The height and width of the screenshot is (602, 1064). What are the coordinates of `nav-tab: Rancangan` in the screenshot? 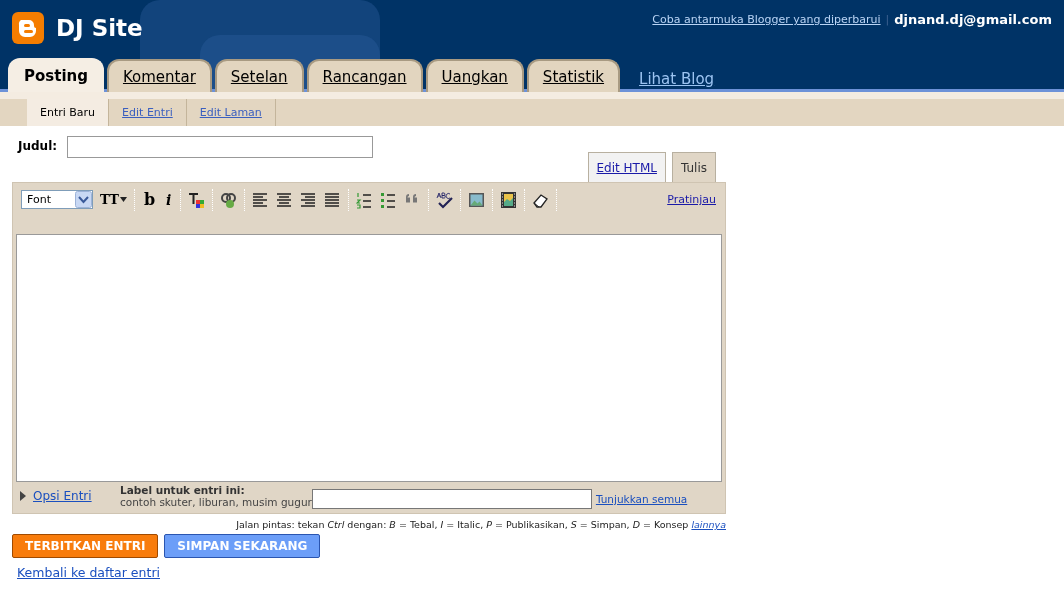 It's located at (364, 75).